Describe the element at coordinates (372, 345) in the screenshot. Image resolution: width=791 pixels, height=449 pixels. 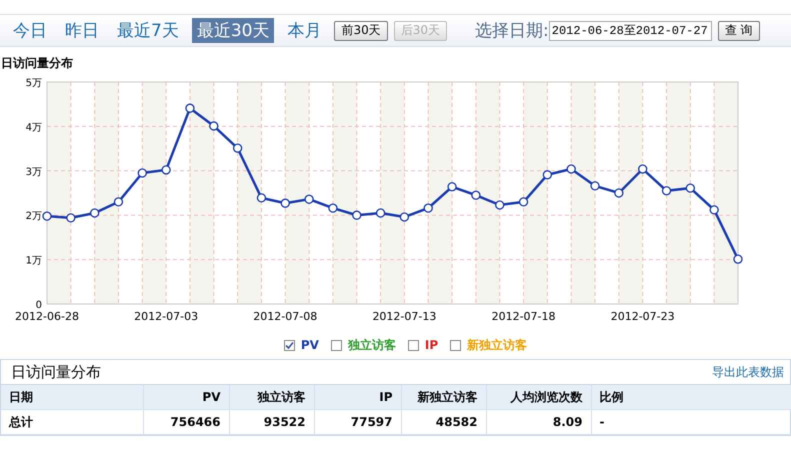
I see `series-label: 独立访客` at that location.